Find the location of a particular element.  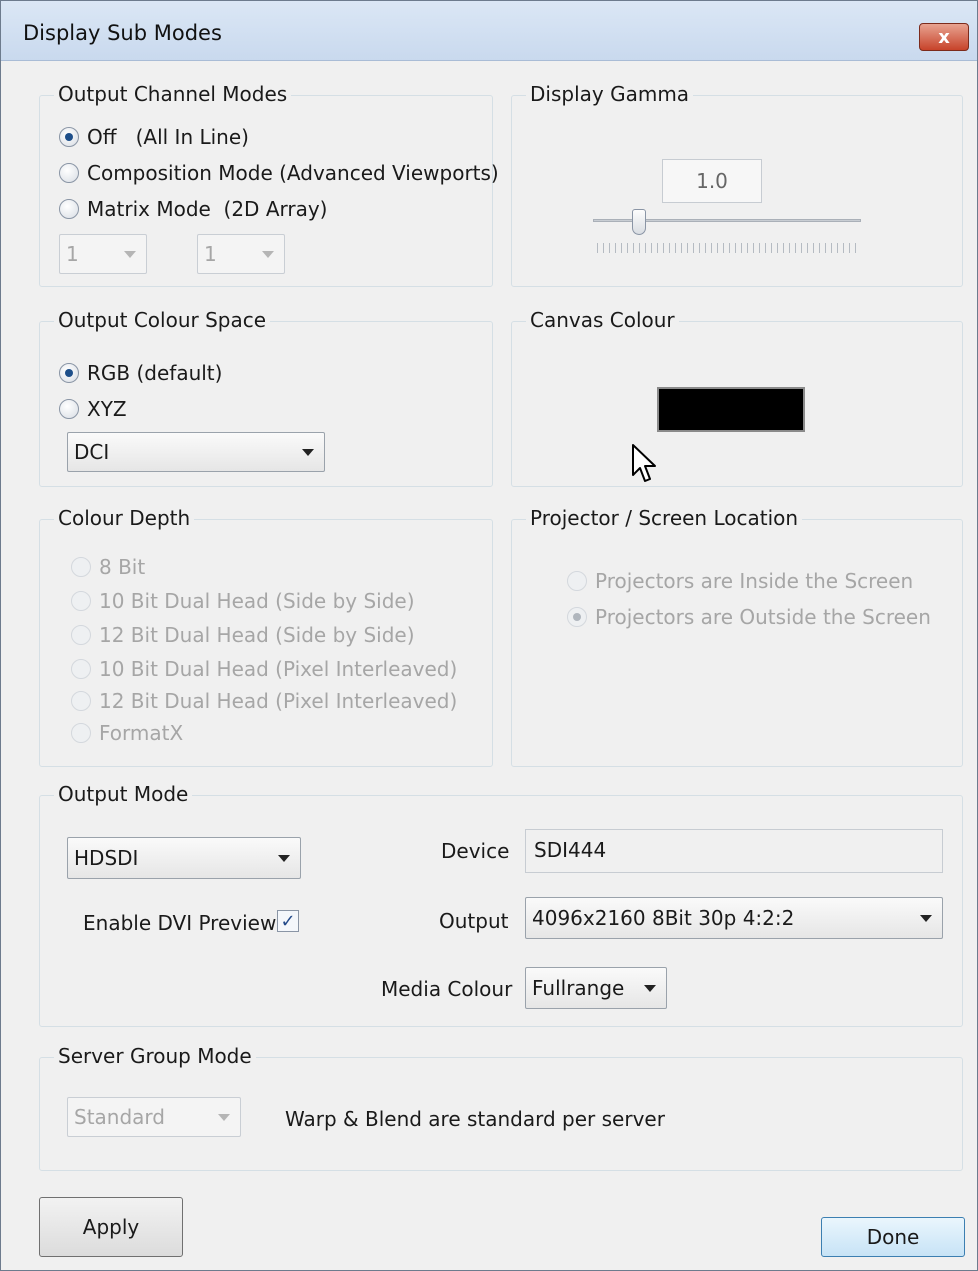

display-gamma-title: Display Gamma is located at coordinates (610, 94).